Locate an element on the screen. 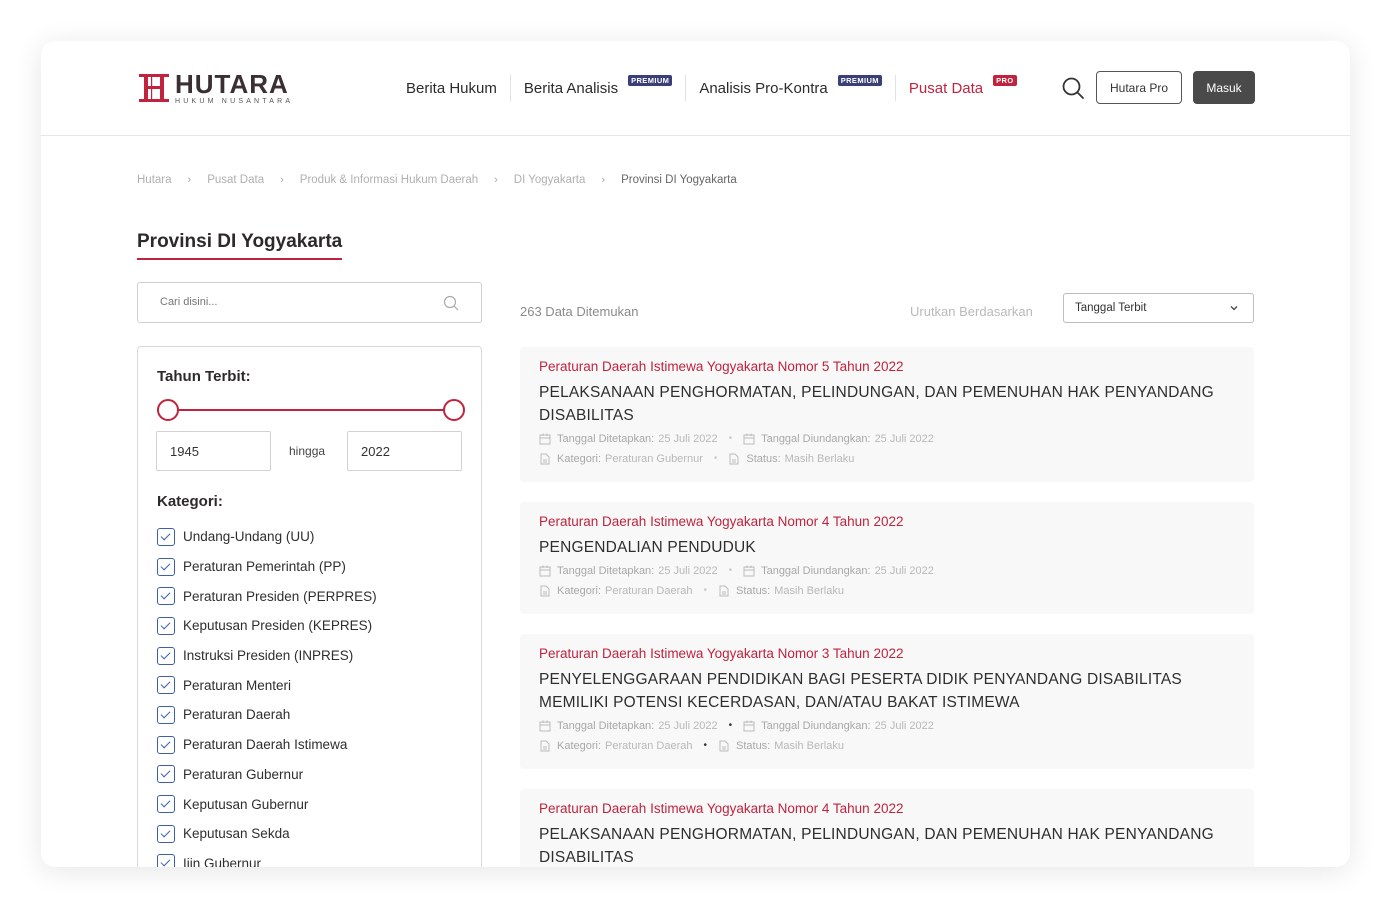  meta-value: Peraturan Daerah is located at coordinates (649, 590).